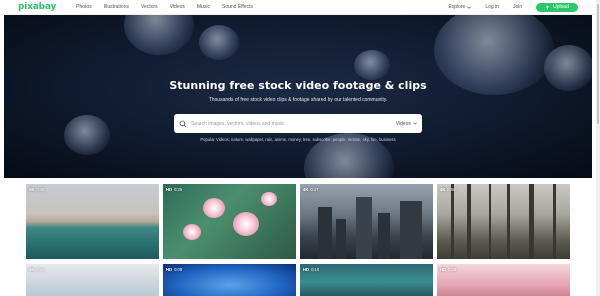  Describe the element at coordinates (269, 139) in the screenshot. I see `tag-link: rain,` at that location.